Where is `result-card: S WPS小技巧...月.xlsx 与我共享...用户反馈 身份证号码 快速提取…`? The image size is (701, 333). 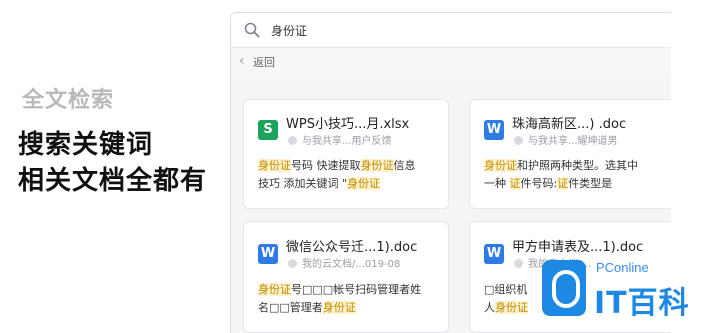
result-card: S WPS小技巧...月.xlsx 与我共享...用户反馈 身份证号码 快速提取… is located at coordinates (346, 154).